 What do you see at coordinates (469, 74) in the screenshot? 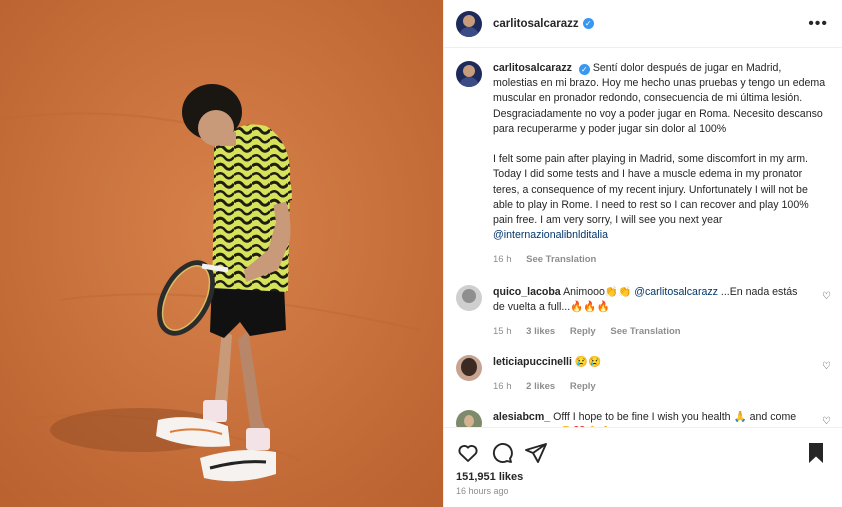
I see `caption-avatar` at bounding box center [469, 74].